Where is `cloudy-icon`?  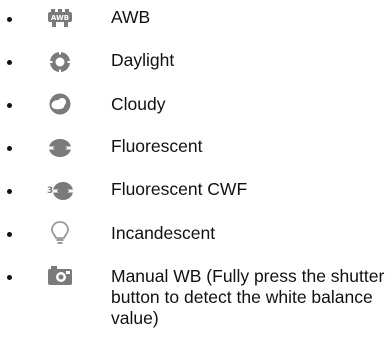
cloudy-icon is located at coordinates (60, 104).